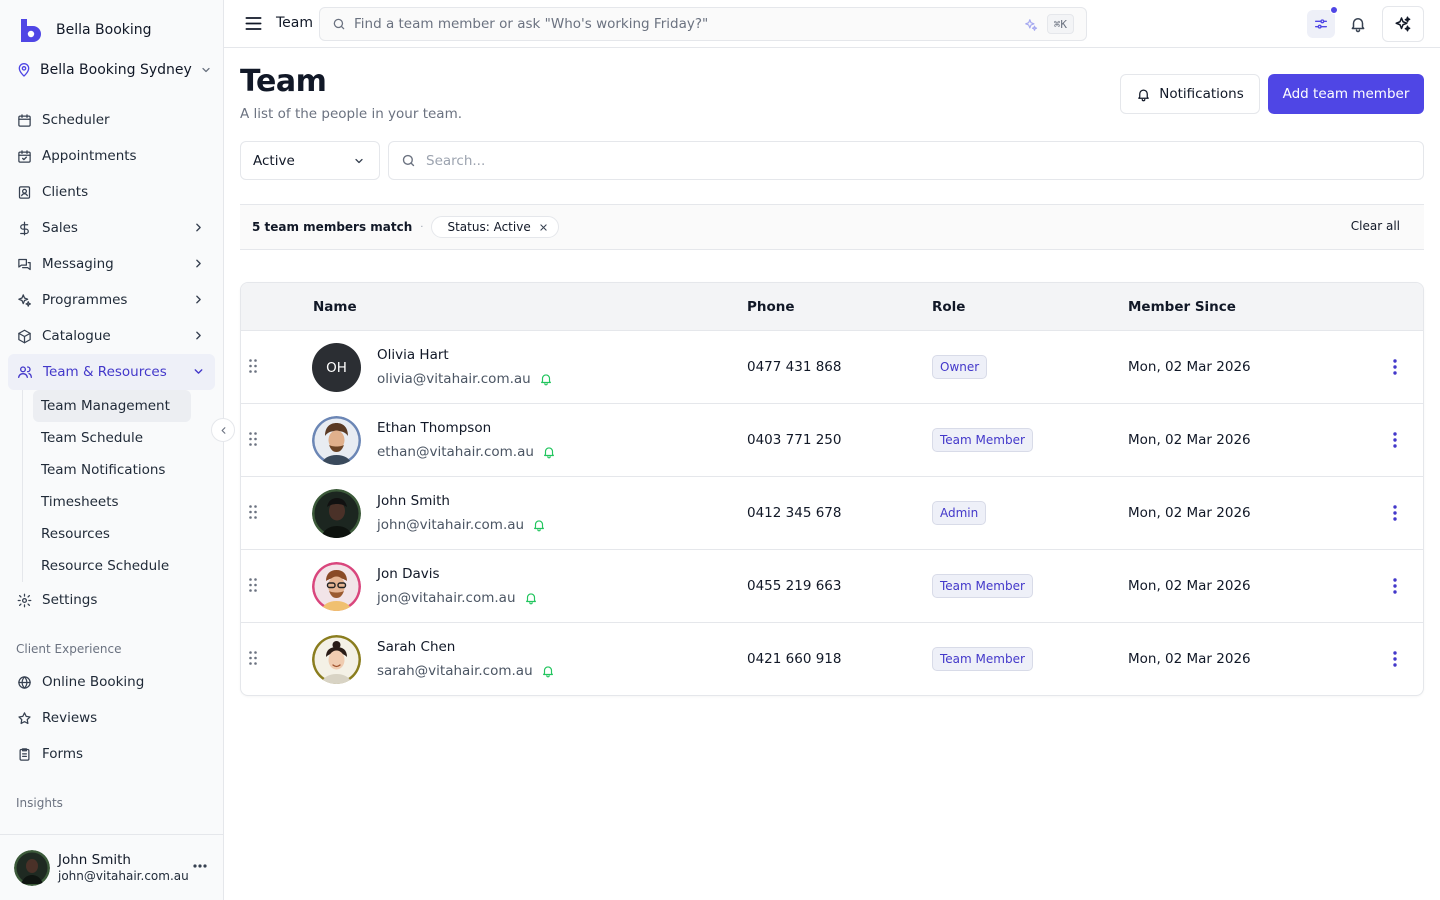 This screenshot has width=1440, height=900. I want to click on global-search: ⌘K, so click(703, 24).